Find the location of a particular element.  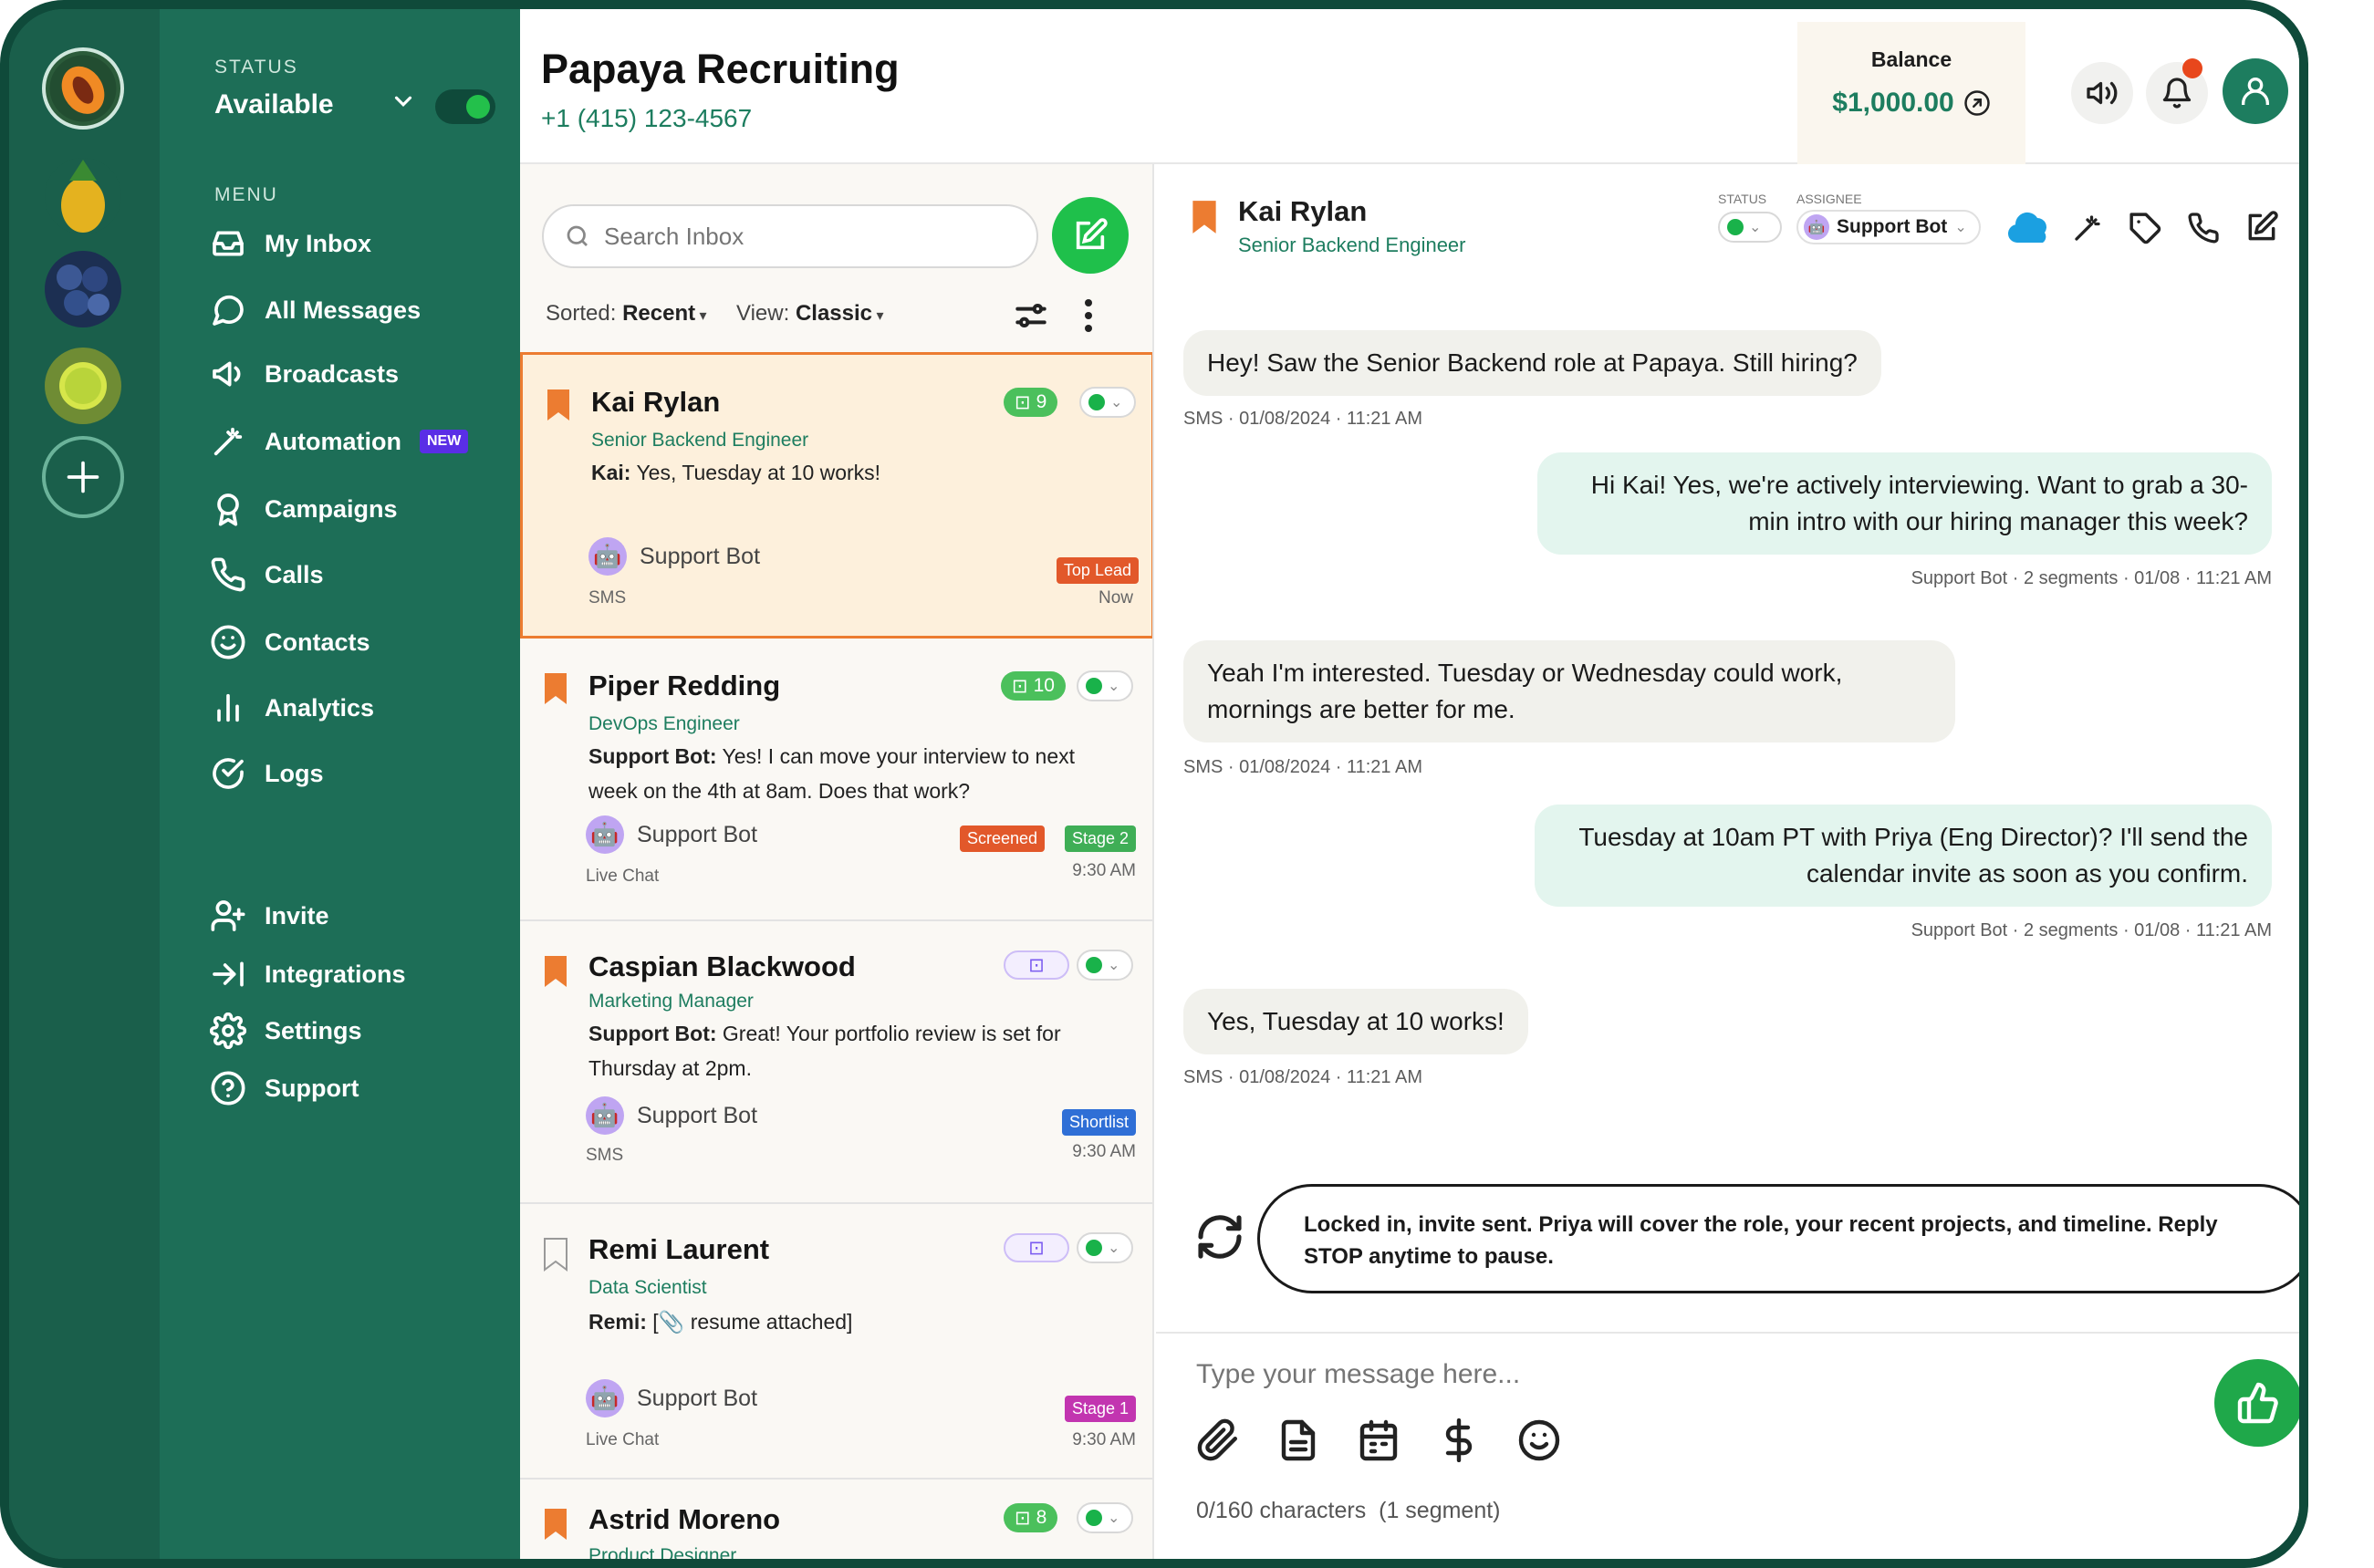

add-workspace-button is located at coordinates (83, 477).